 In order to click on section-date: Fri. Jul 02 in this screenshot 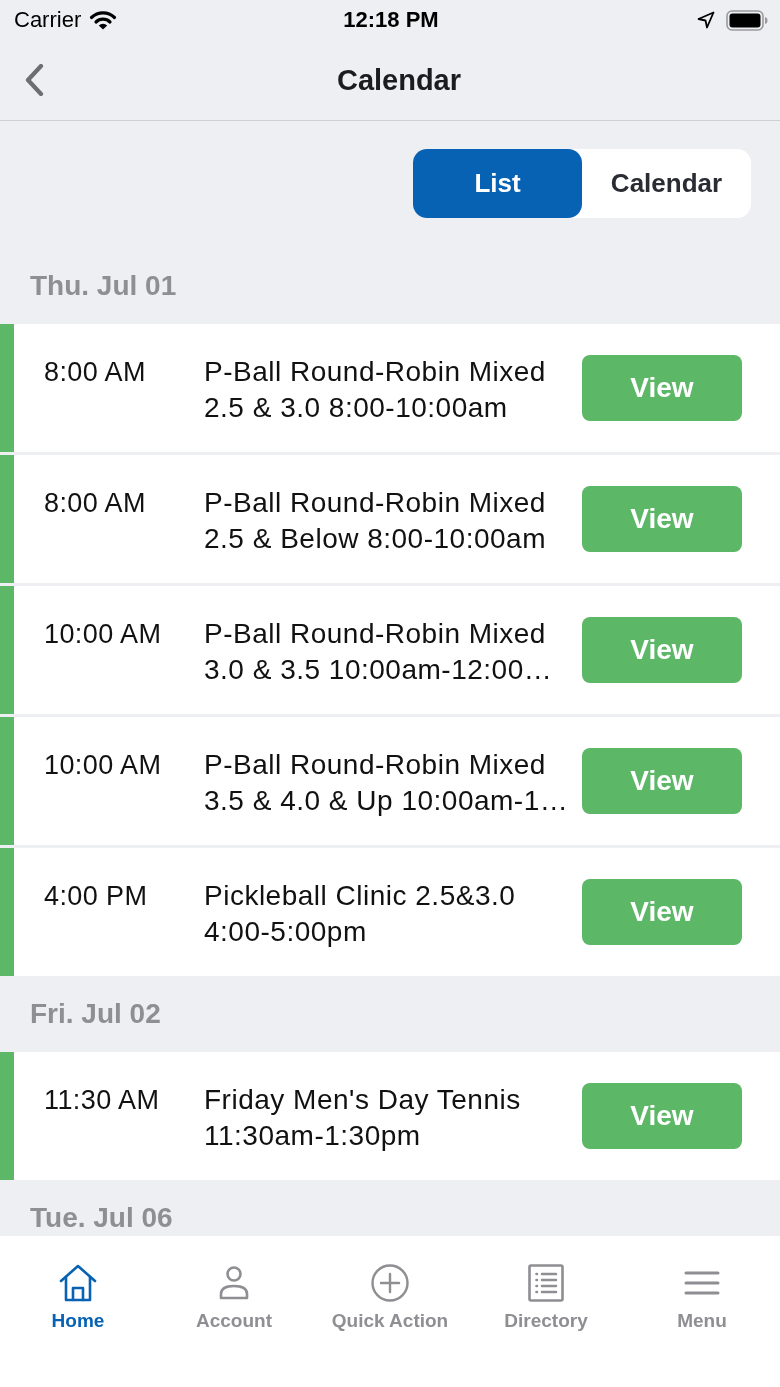, I will do `click(95, 1014)`.